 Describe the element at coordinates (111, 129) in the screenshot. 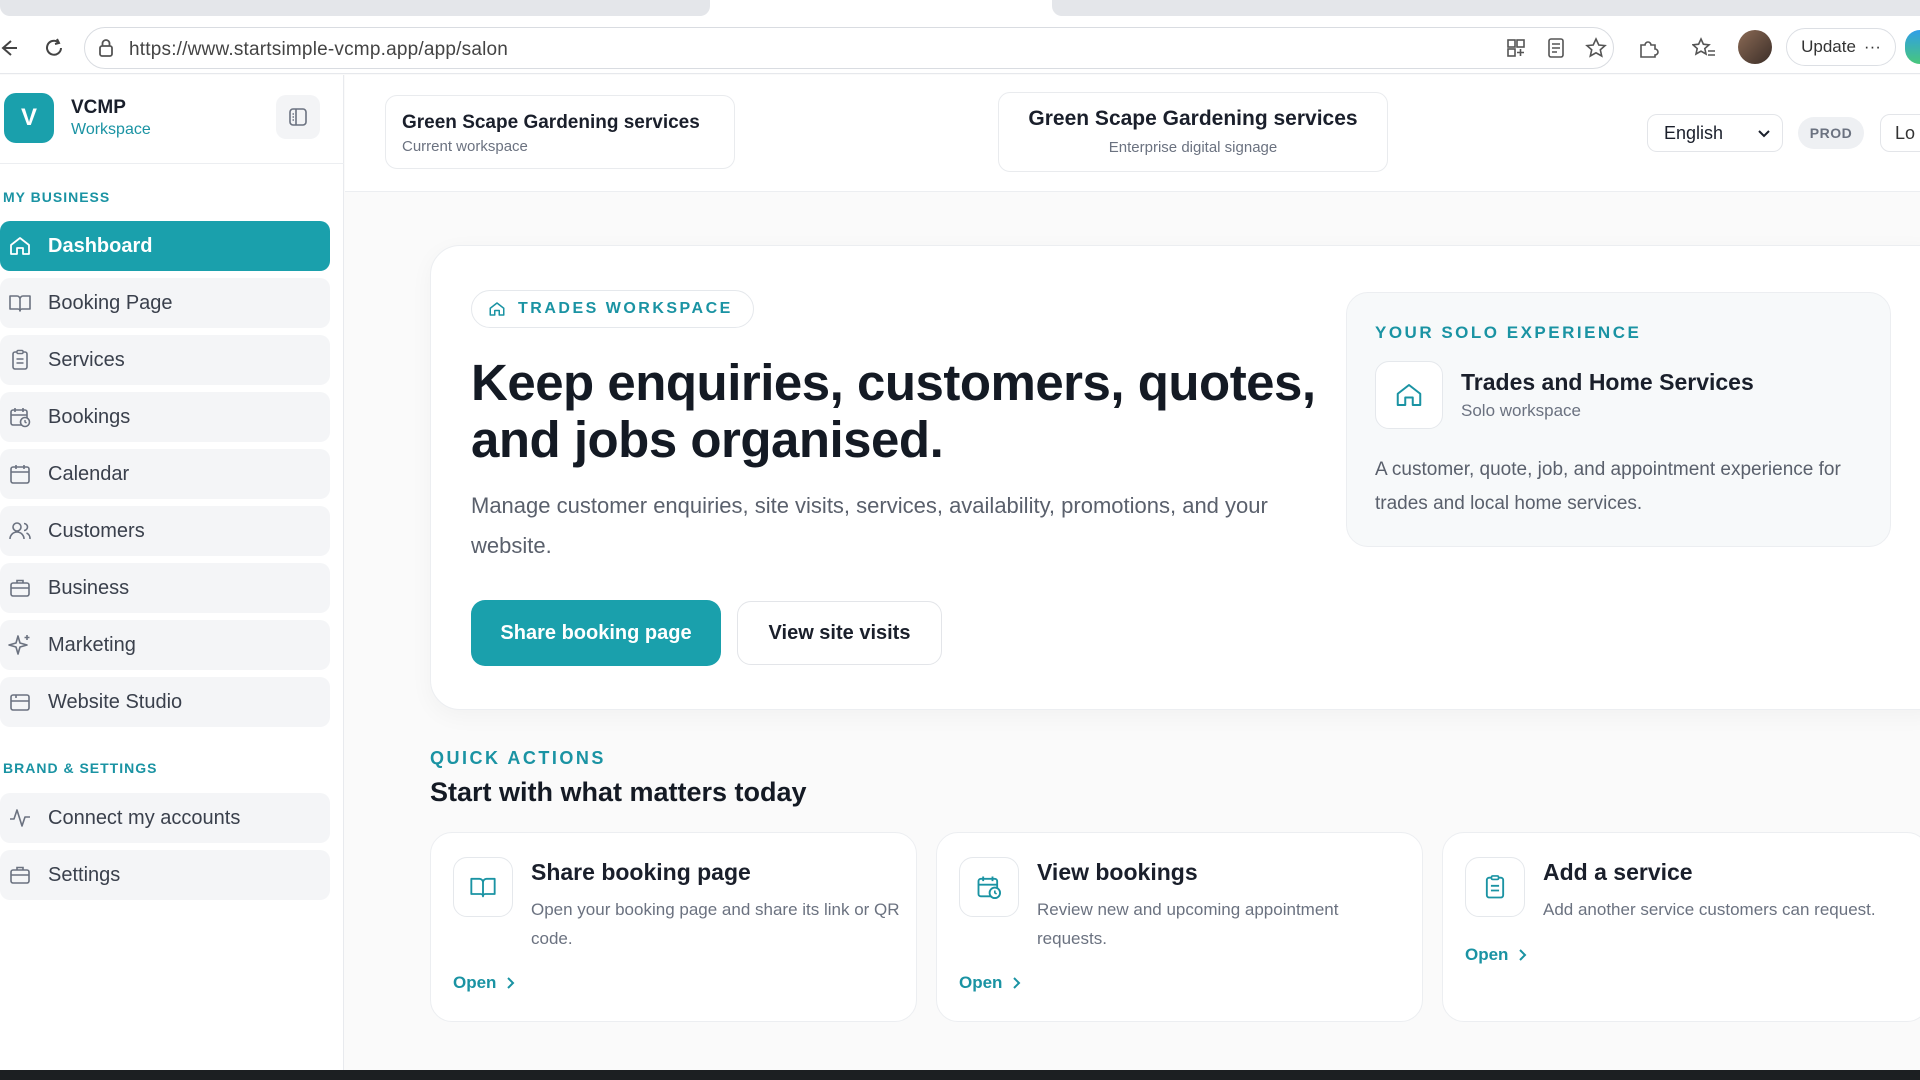

I see `brand-subtitle: Workspace` at that location.